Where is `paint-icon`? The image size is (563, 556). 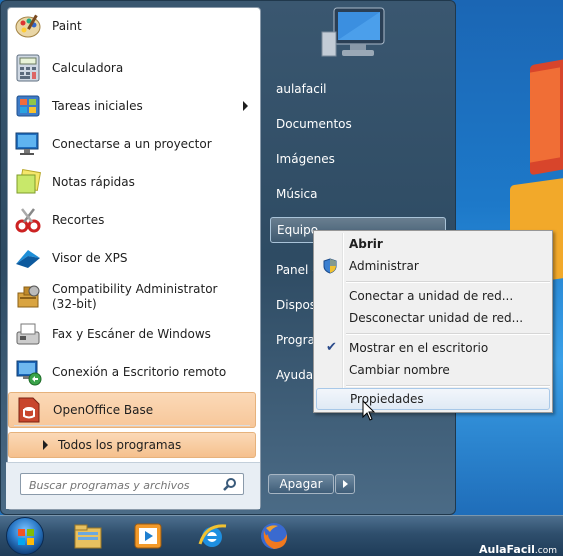 paint-icon is located at coordinates (28, 26).